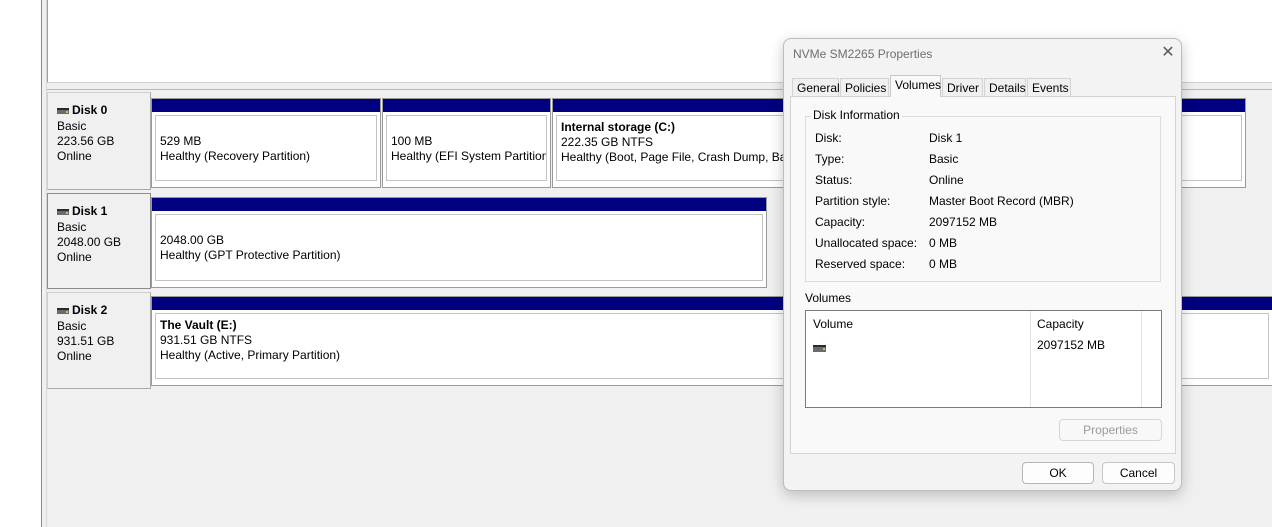 The image size is (1272, 527). Describe the element at coordinates (1049, 87) in the screenshot. I see `tab-events: Events` at that location.